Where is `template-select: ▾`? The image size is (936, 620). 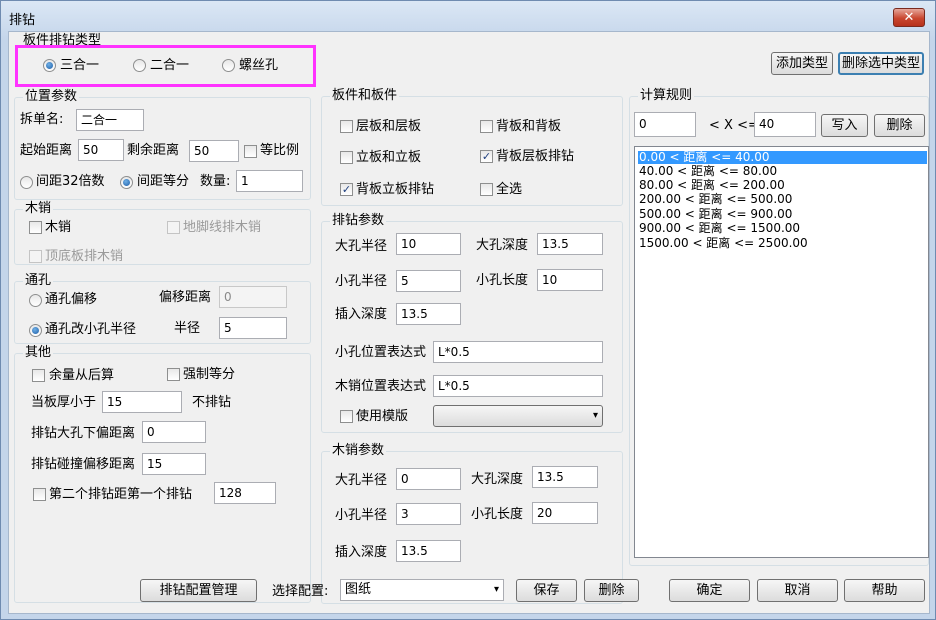 template-select: ▾ is located at coordinates (518, 416).